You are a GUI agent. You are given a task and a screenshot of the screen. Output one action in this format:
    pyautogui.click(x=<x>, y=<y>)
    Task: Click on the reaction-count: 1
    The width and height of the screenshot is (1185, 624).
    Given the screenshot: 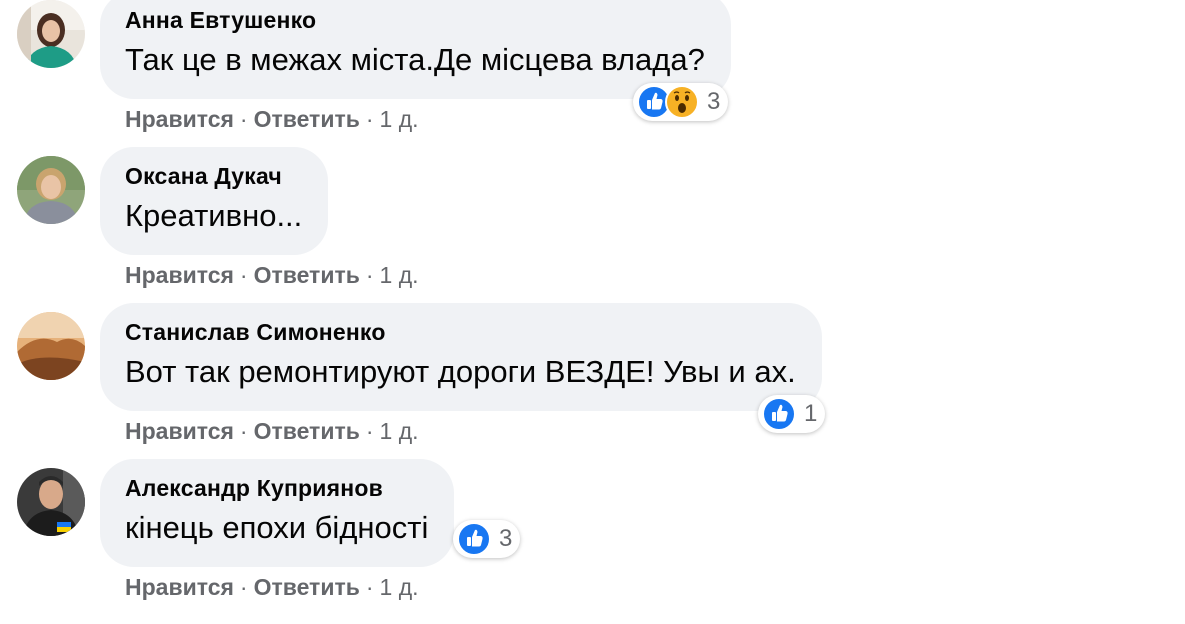 What is the action you would take?
    pyautogui.click(x=811, y=413)
    